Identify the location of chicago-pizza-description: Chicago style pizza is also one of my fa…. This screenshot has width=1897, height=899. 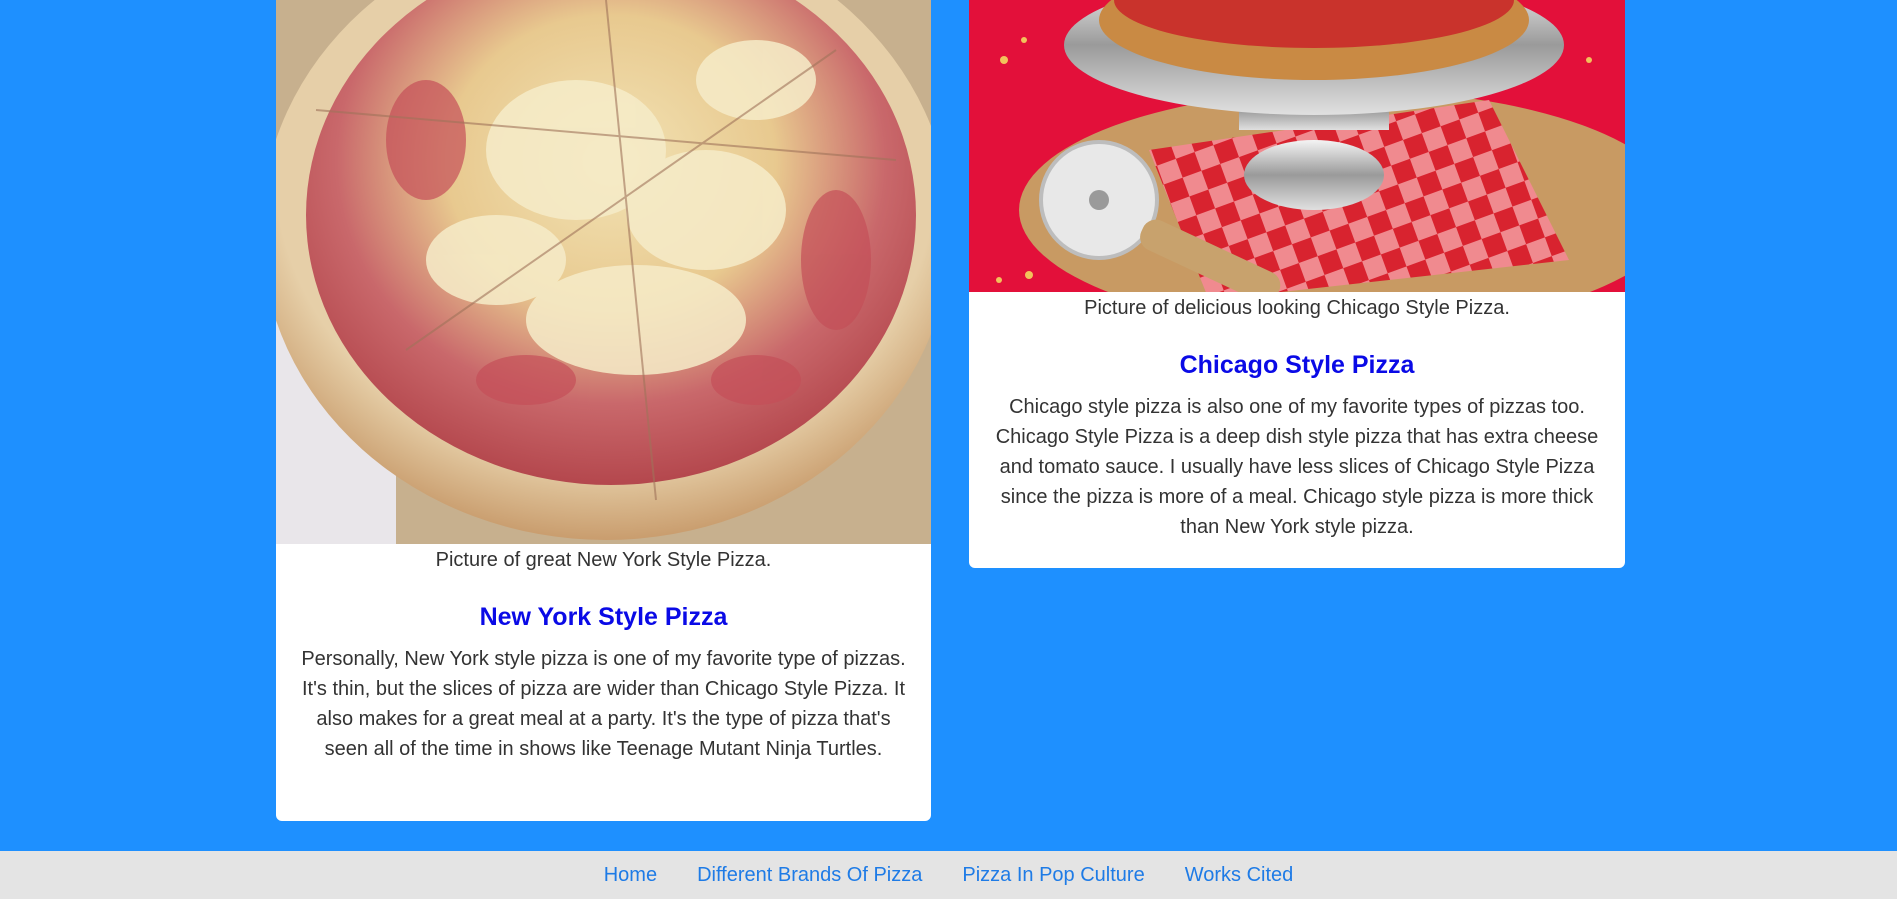
(1297, 467).